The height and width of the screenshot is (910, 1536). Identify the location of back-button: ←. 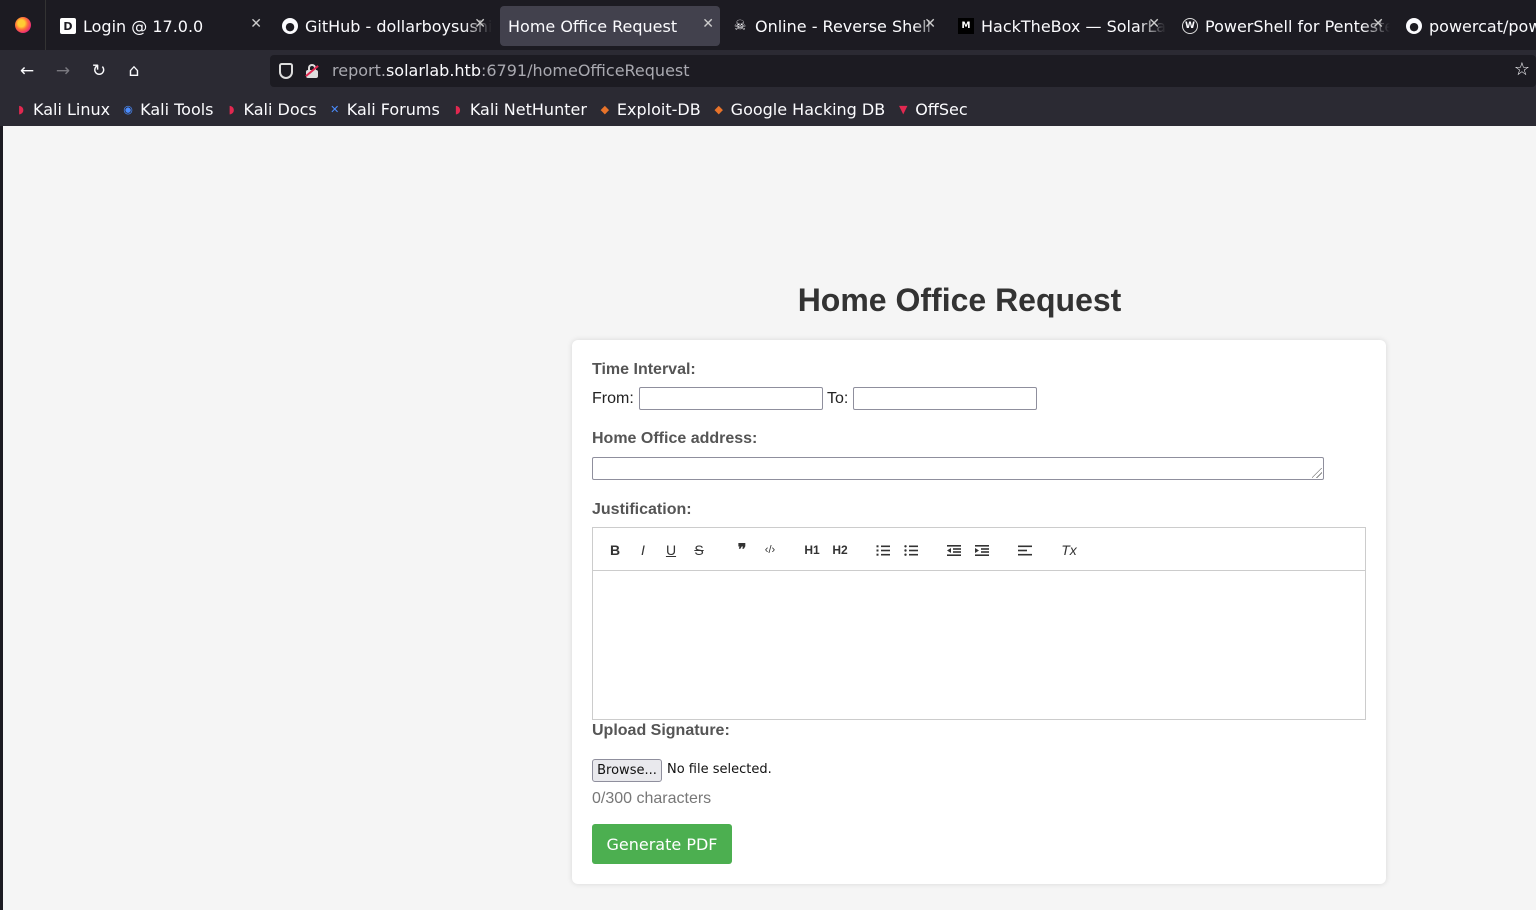
(27, 71).